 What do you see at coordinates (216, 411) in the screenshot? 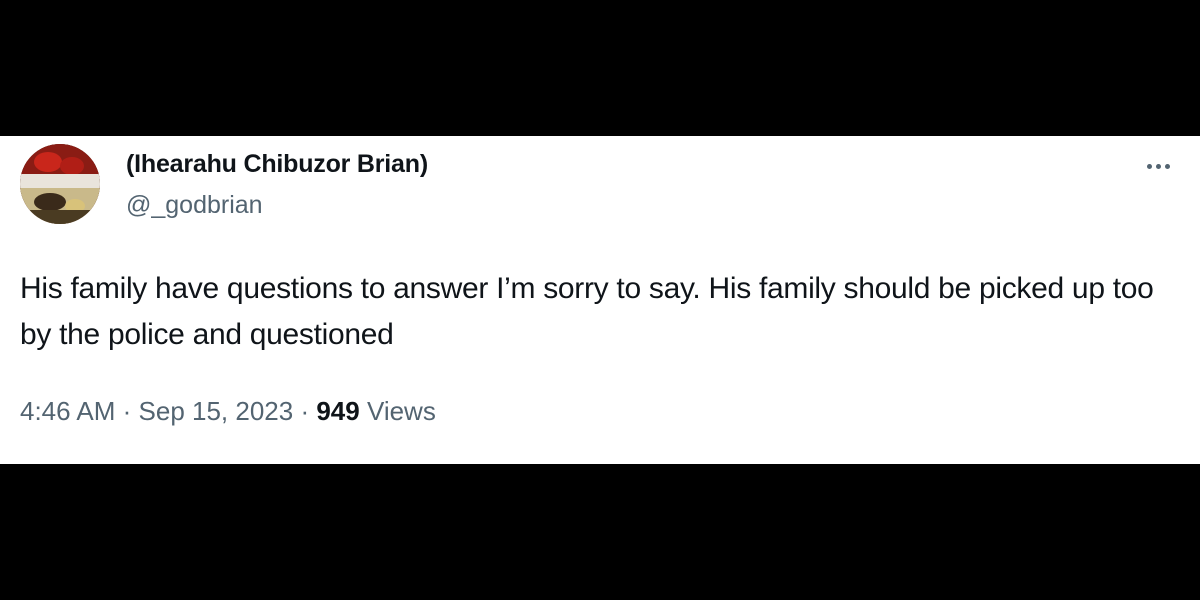
I see `tweet-date: Sep 15, 2023` at bounding box center [216, 411].